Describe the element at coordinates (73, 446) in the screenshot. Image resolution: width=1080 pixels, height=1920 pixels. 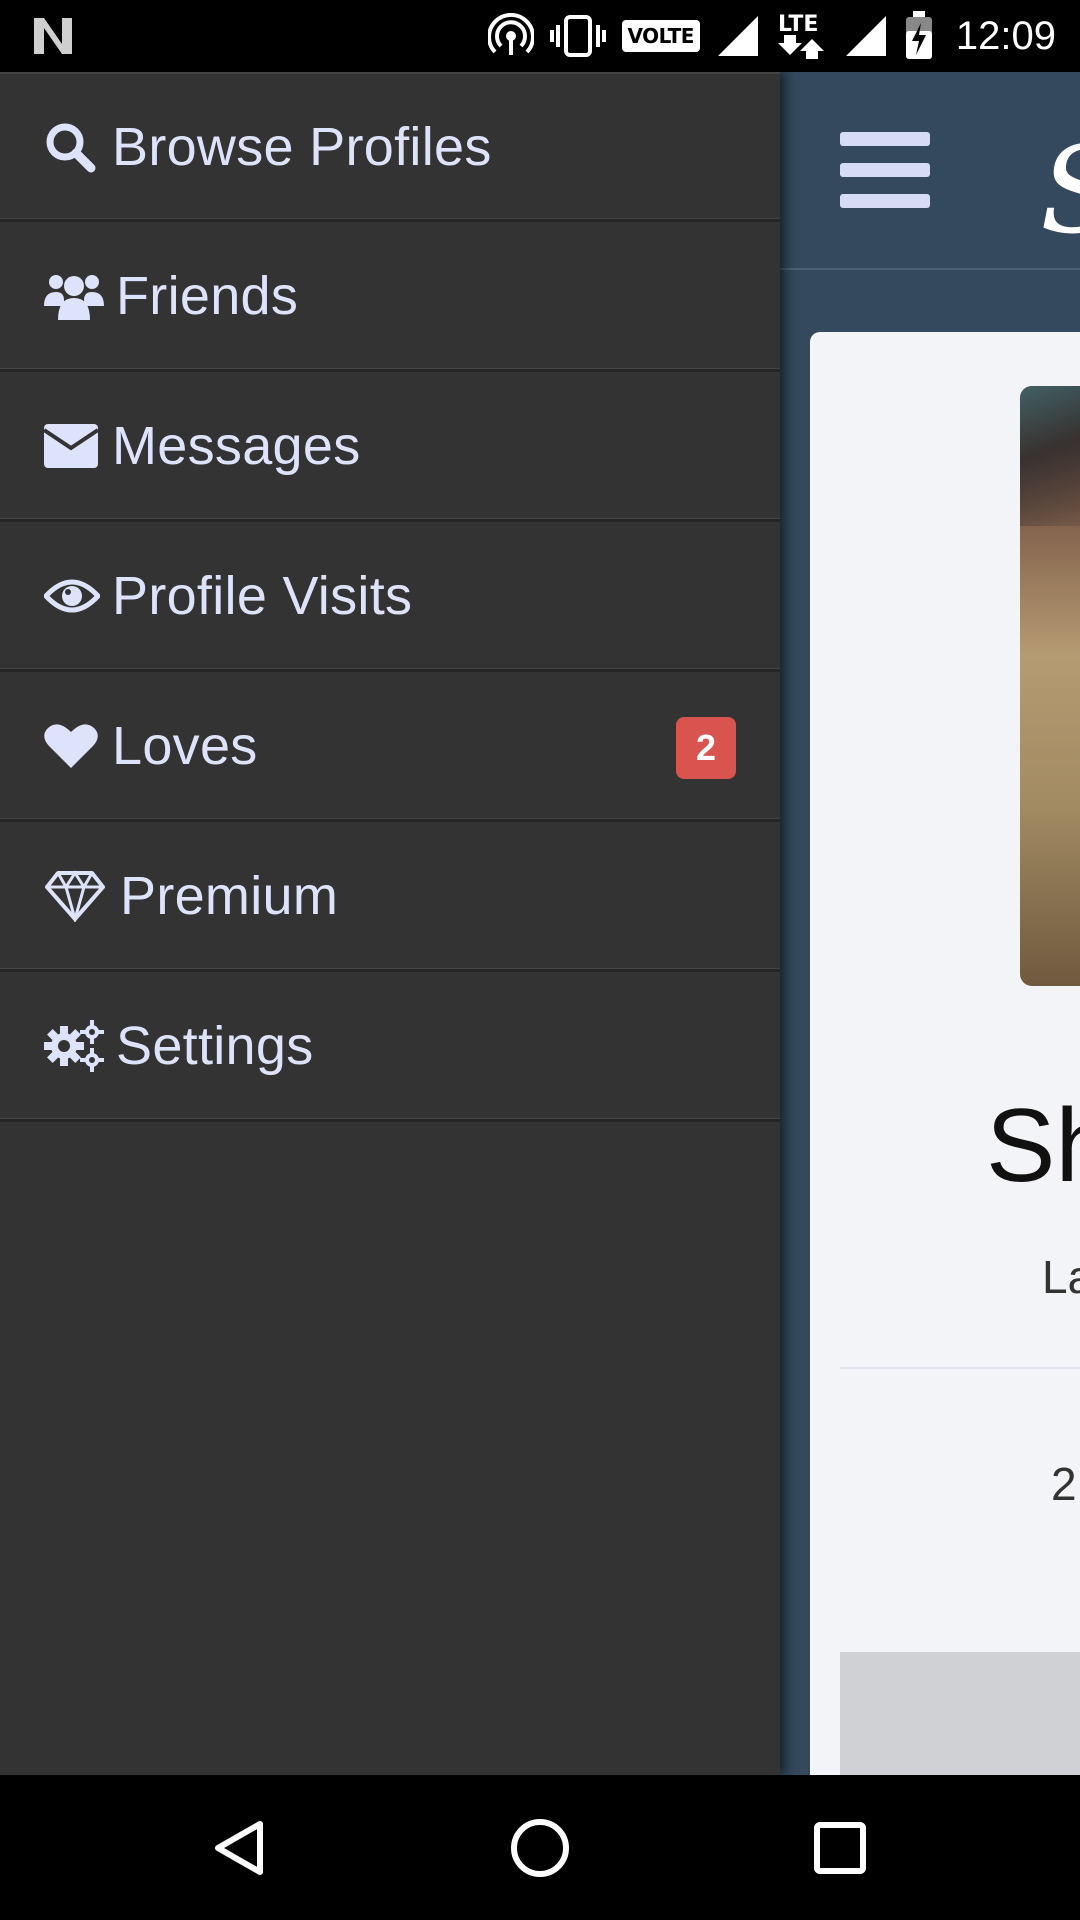
I see `envelope-icon` at that location.